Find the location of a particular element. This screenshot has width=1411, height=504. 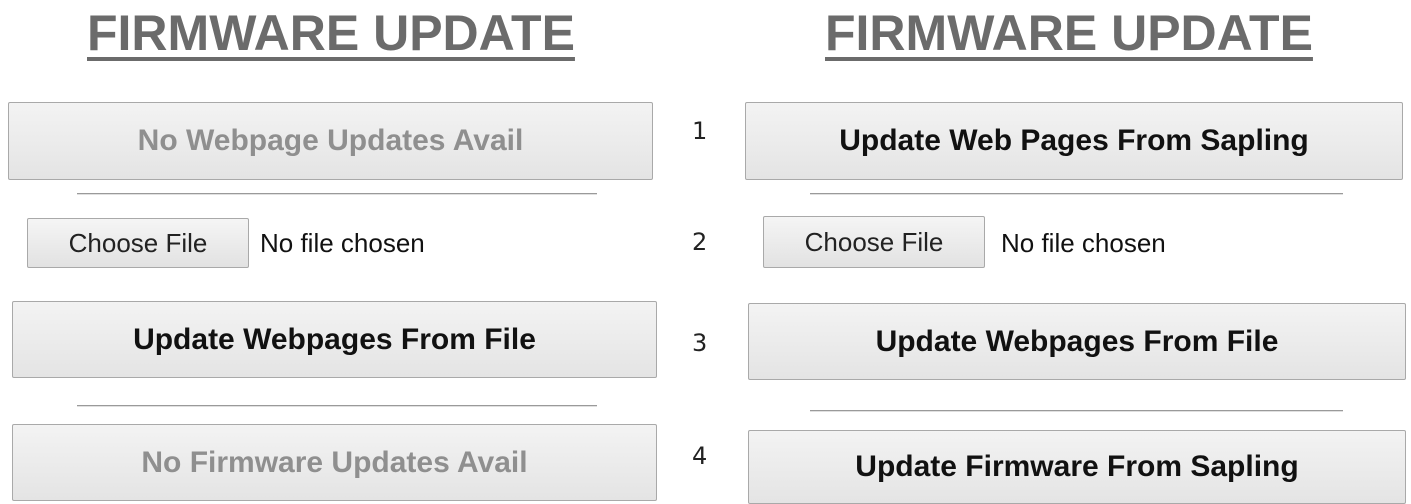

left-no-firmware-updates-button: No Firmware Updates Avail is located at coordinates (334, 462).